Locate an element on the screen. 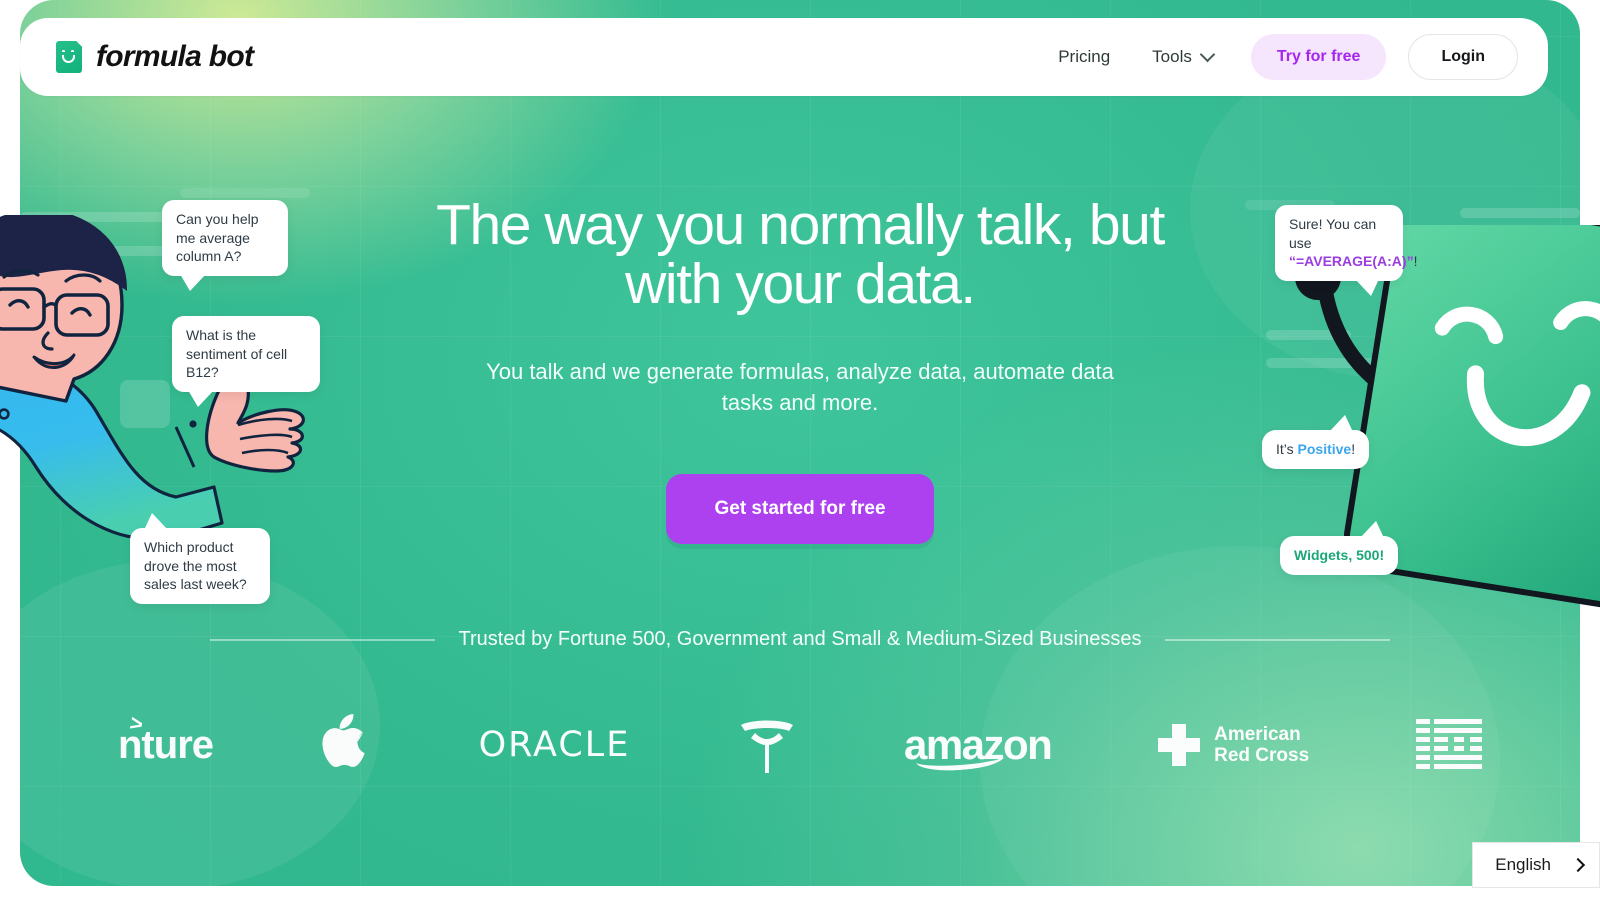 The height and width of the screenshot is (900, 1600). brand-name: formula bot is located at coordinates (175, 56).